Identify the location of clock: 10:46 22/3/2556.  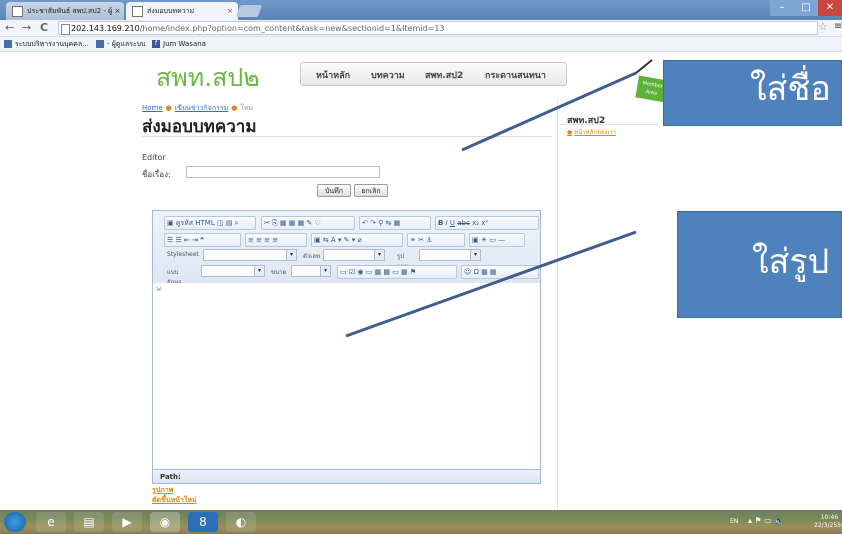
(828, 522).